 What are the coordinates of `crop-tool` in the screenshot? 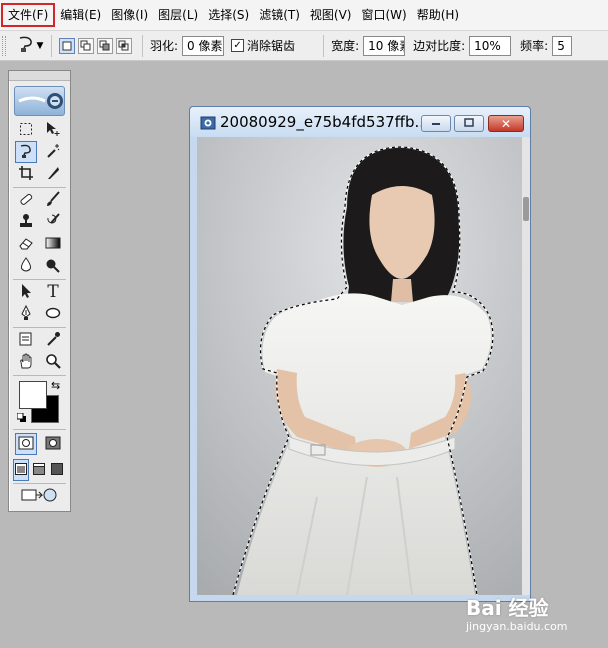 It's located at (26, 174).